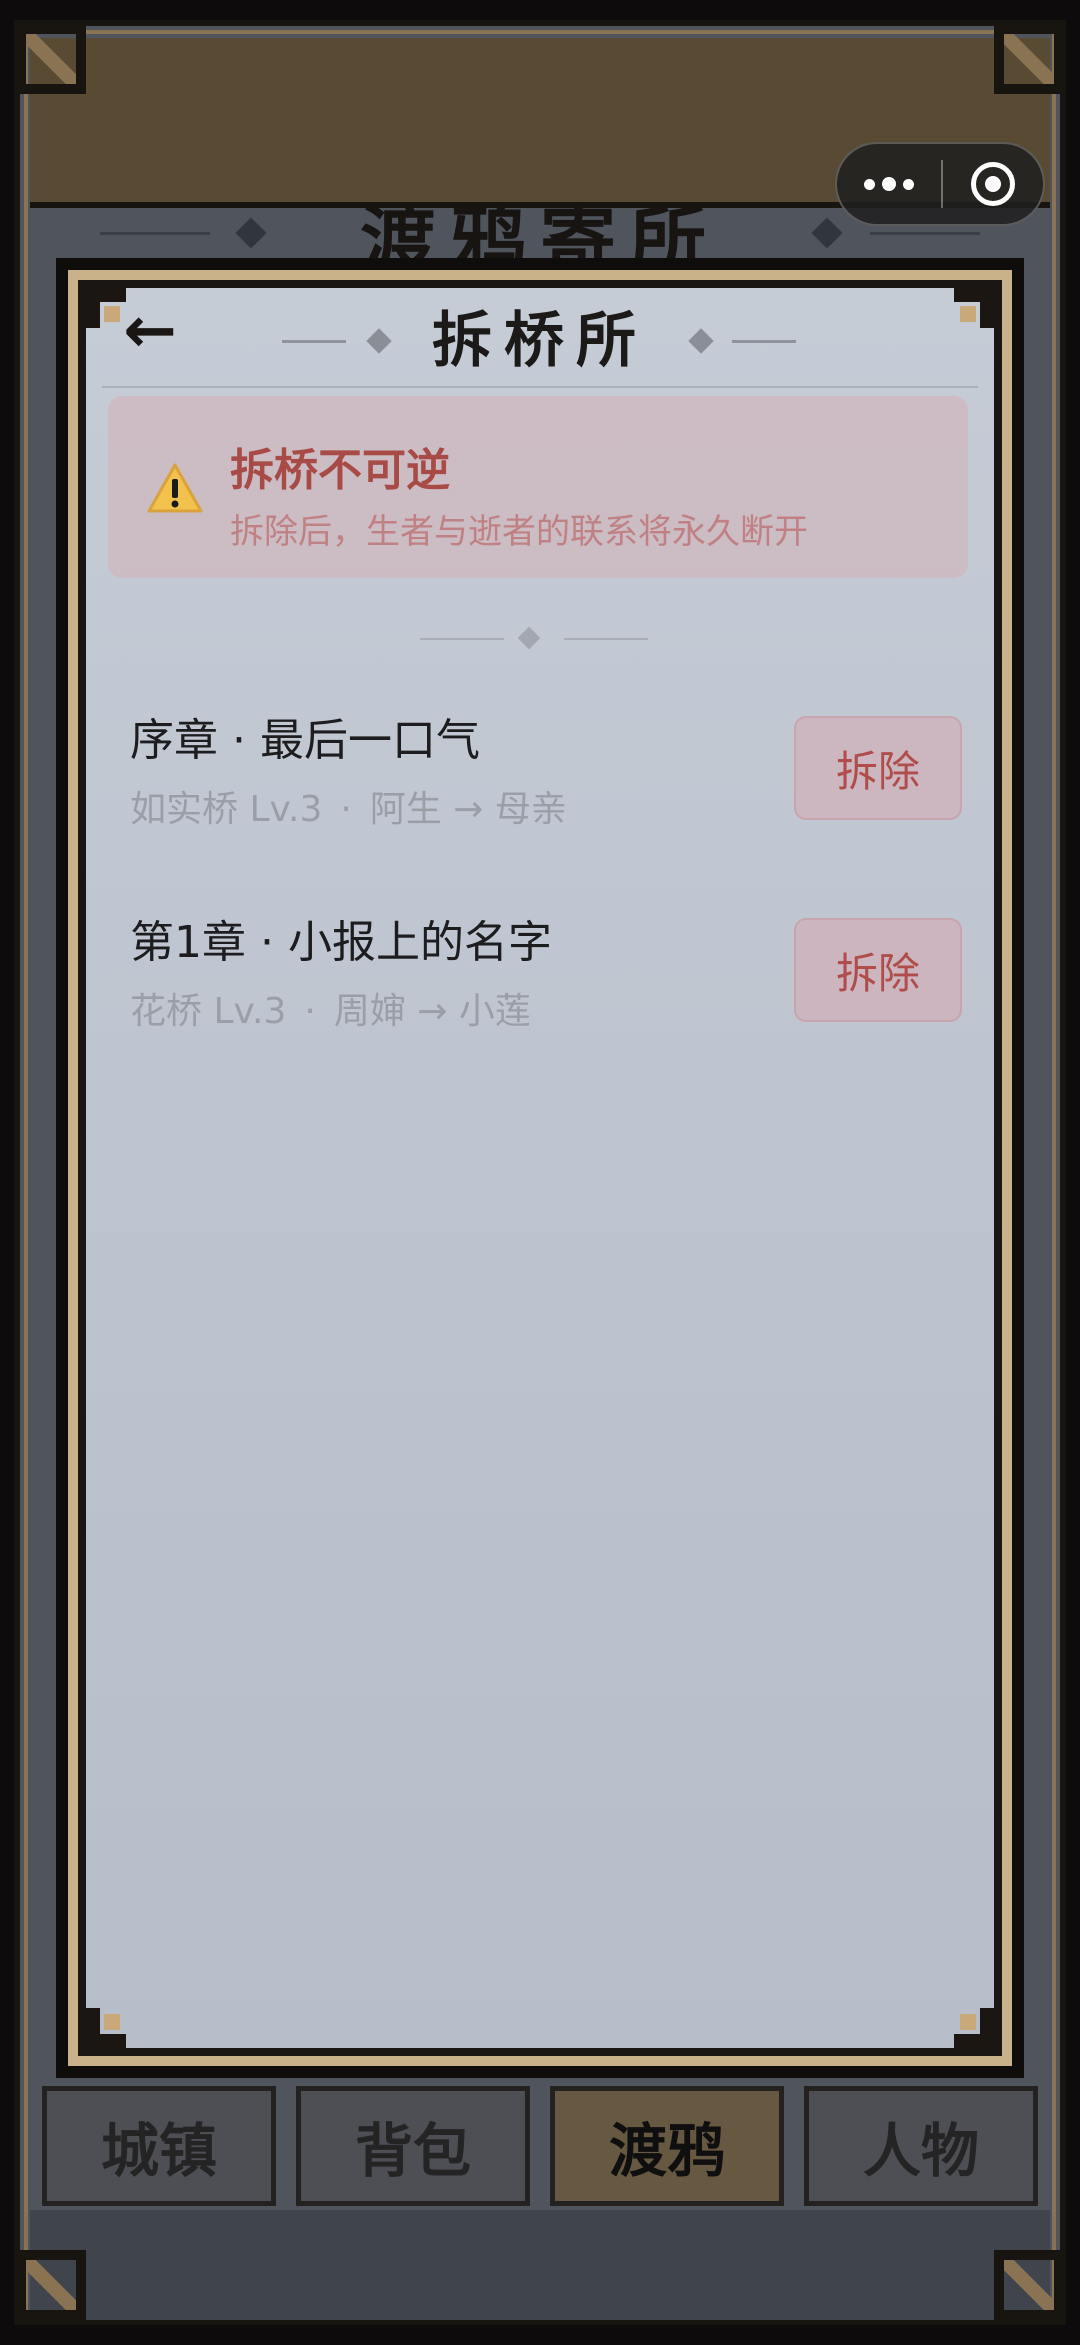 The height and width of the screenshot is (2345, 1080). I want to click on title-ornament-line, so click(764, 341).